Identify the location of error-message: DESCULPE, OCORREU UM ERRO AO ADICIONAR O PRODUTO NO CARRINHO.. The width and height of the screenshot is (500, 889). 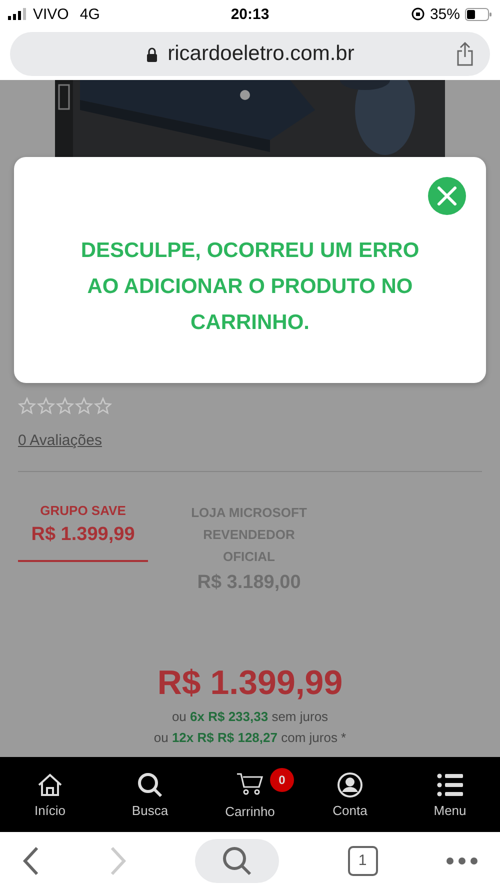
(250, 287).